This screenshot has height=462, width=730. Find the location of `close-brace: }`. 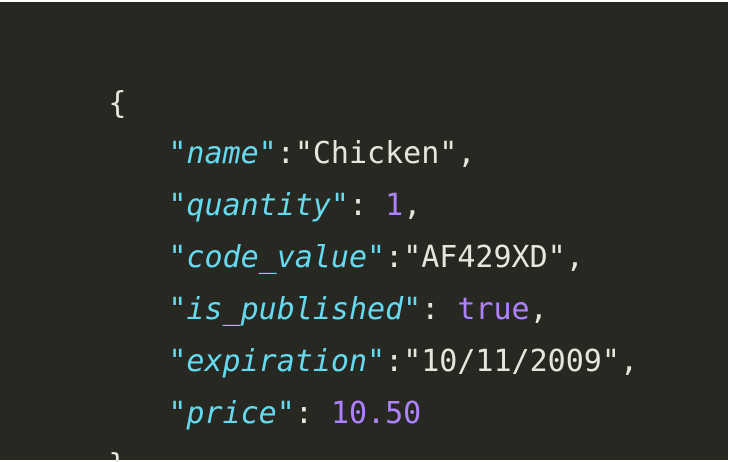

close-brace: } is located at coordinates (117, 455).